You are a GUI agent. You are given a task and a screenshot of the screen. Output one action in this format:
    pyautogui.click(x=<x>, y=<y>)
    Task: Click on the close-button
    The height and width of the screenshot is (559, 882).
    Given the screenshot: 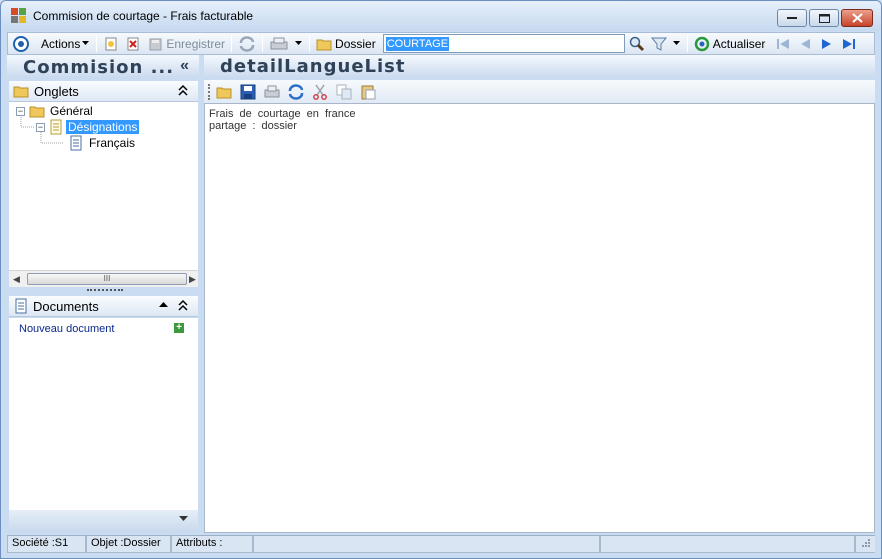 What is the action you would take?
    pyautogui.click(x=857, y=18)
    